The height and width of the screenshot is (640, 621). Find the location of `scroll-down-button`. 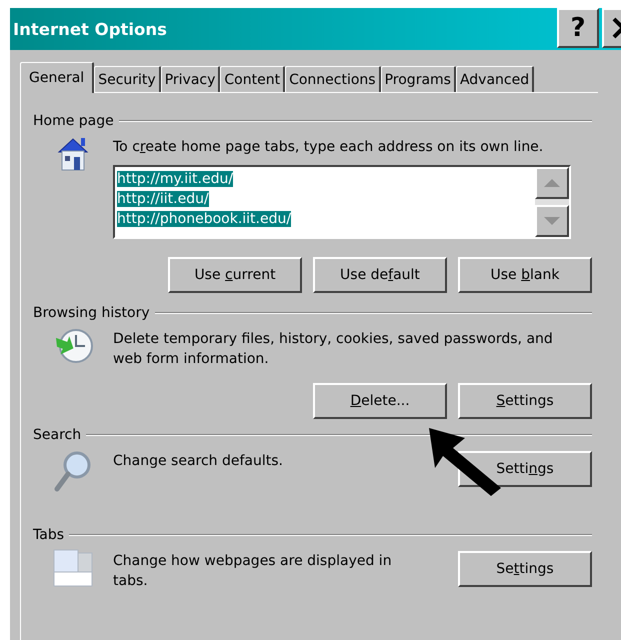

scroll-down-button is located at coordinates (552, 221).